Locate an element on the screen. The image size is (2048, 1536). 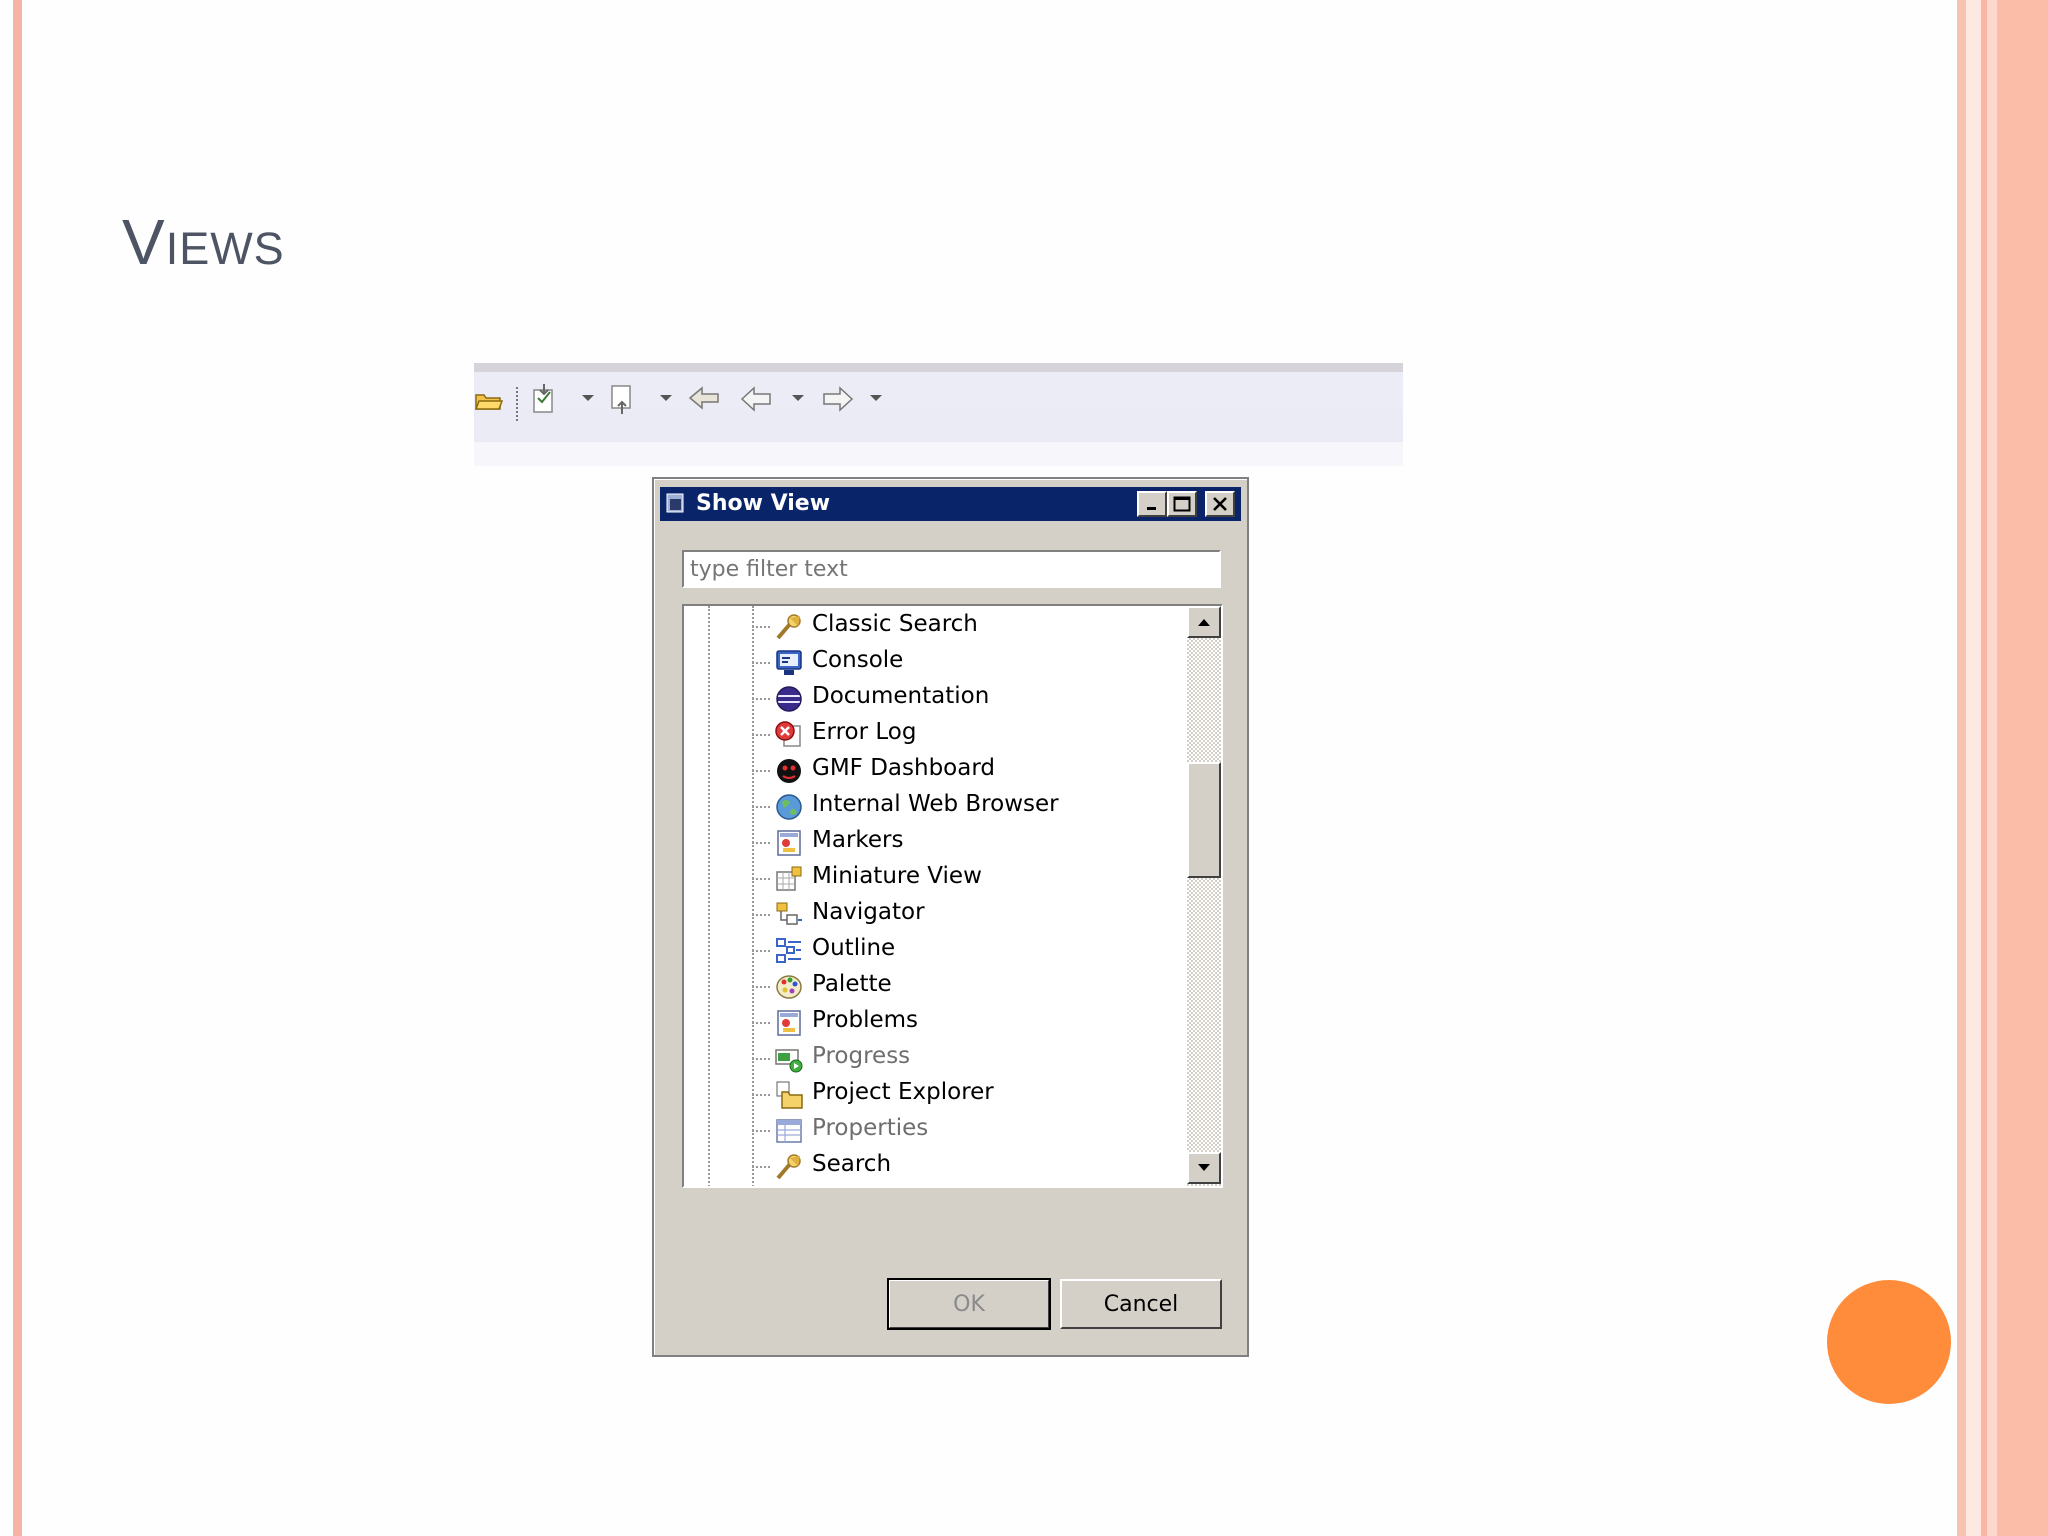
forward-arrow-icon is located at coordinates (837, 399).